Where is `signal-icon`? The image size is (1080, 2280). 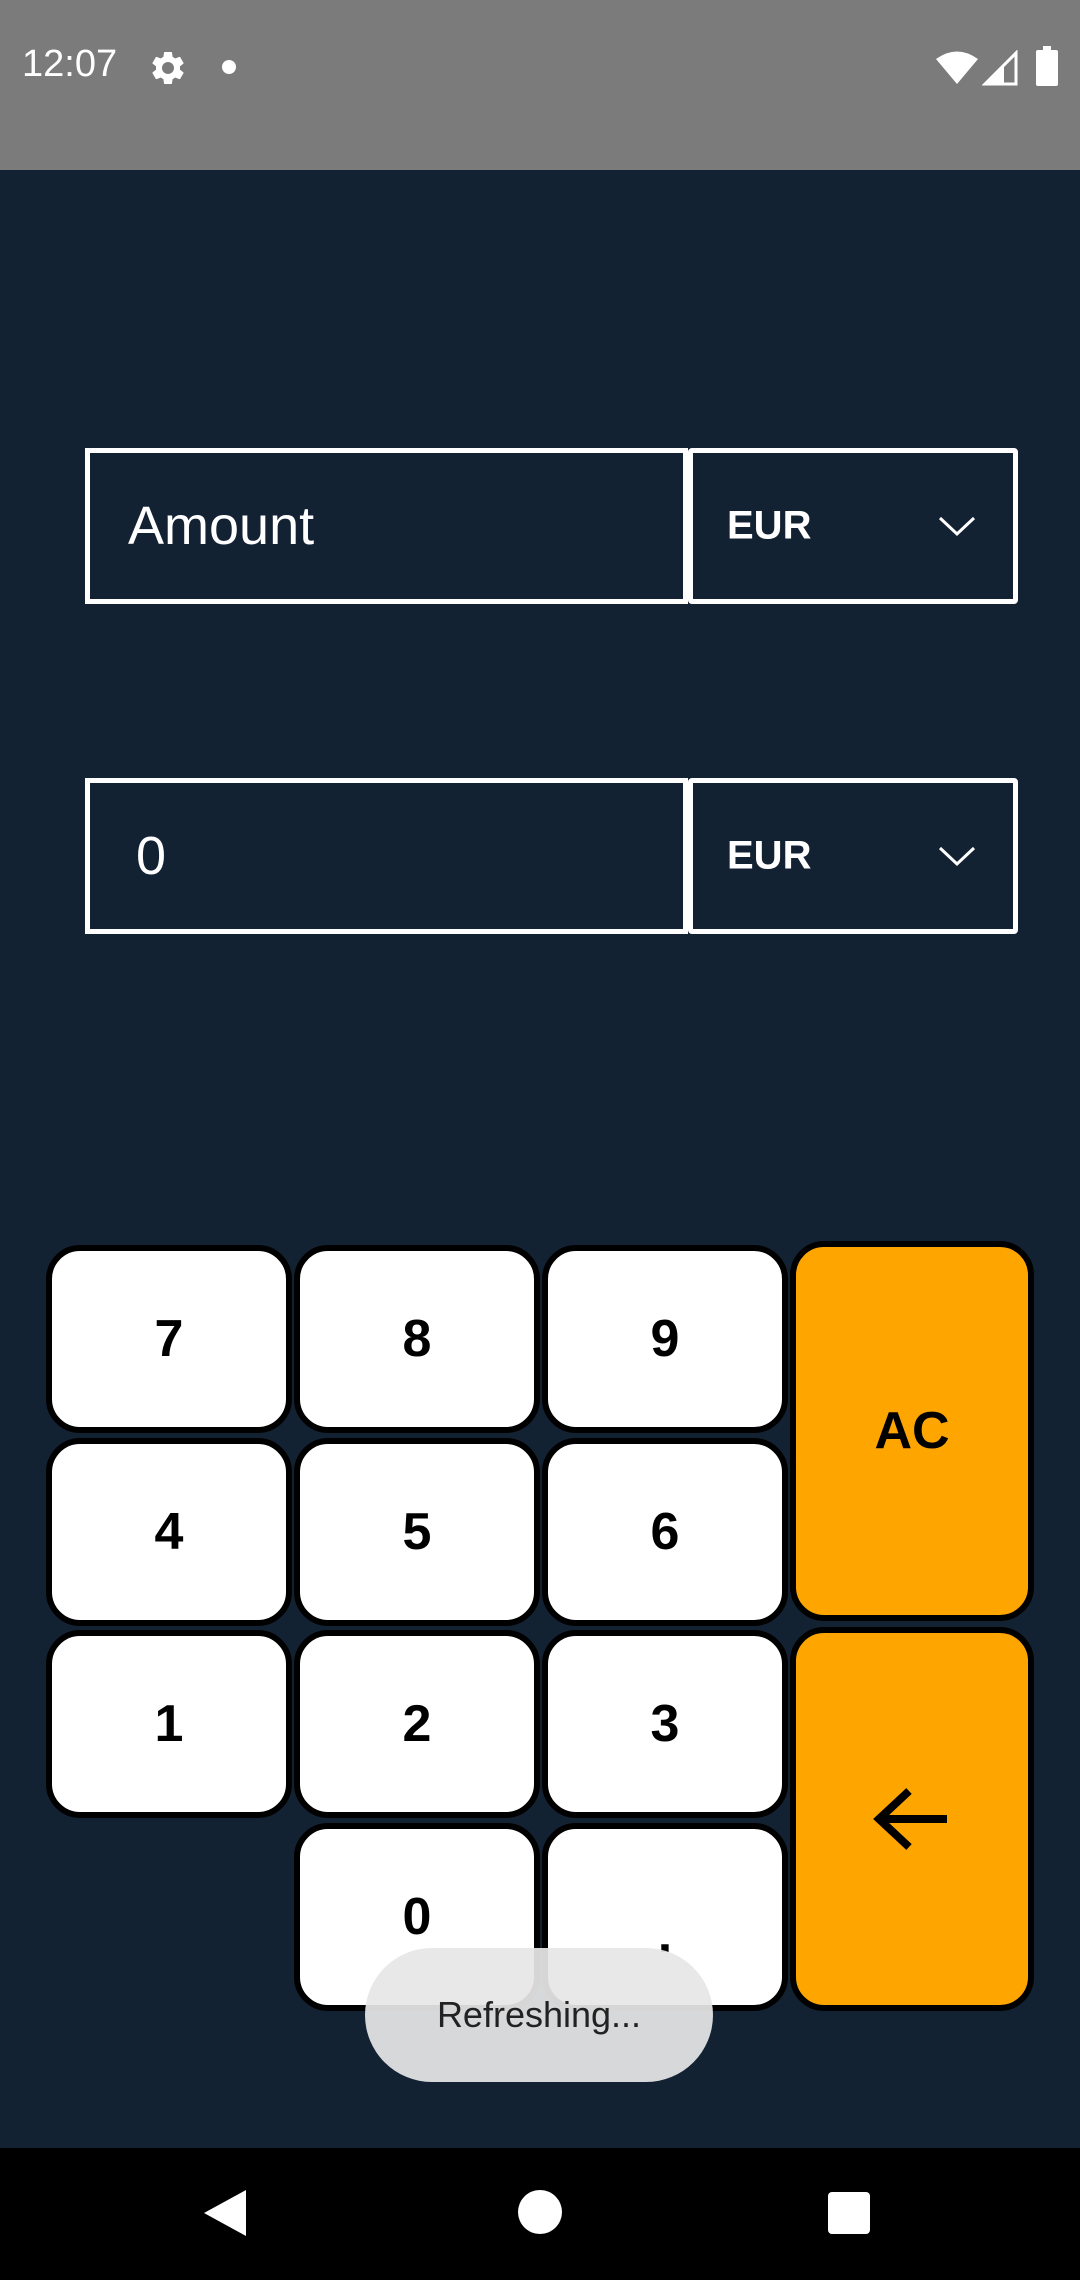
signal-icon is located at coordinates (1000, 68).